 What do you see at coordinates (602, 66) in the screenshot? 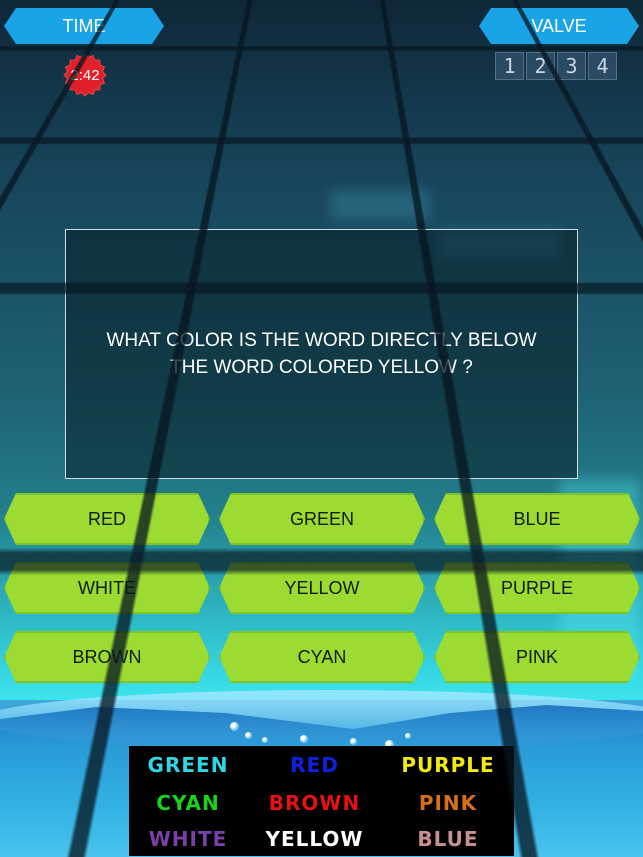
I see `valve-digit: 4` at bounding box center [602, 66].